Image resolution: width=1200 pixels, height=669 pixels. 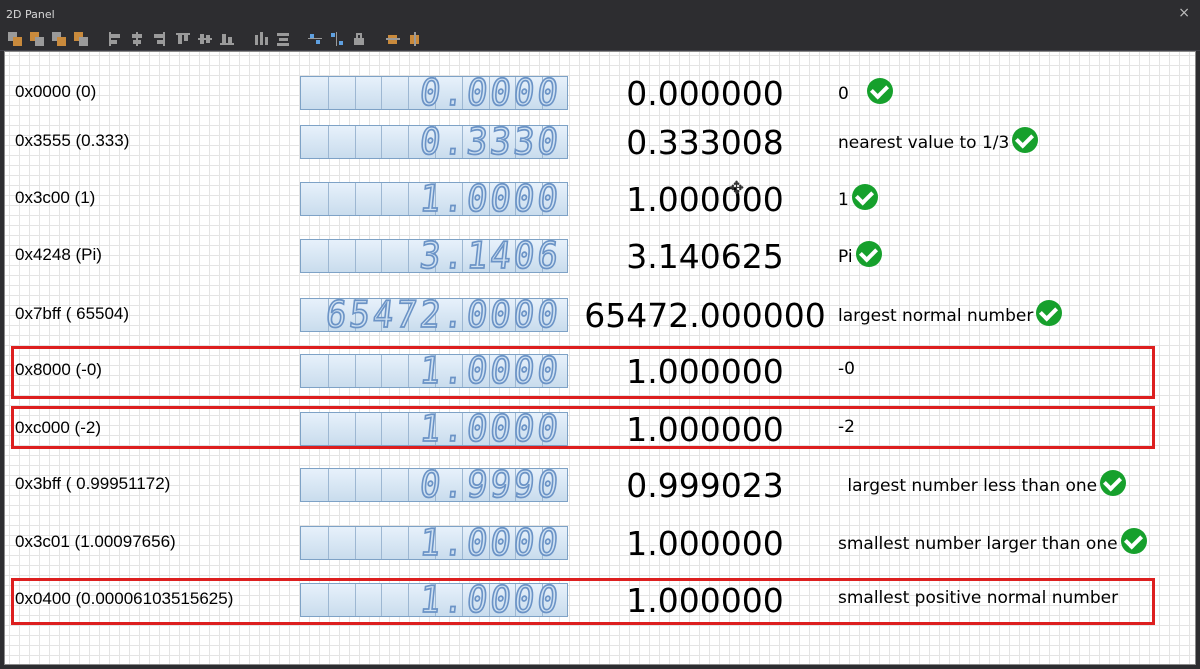 I want to click on align-middle-icon, so click(x=205, y=39).